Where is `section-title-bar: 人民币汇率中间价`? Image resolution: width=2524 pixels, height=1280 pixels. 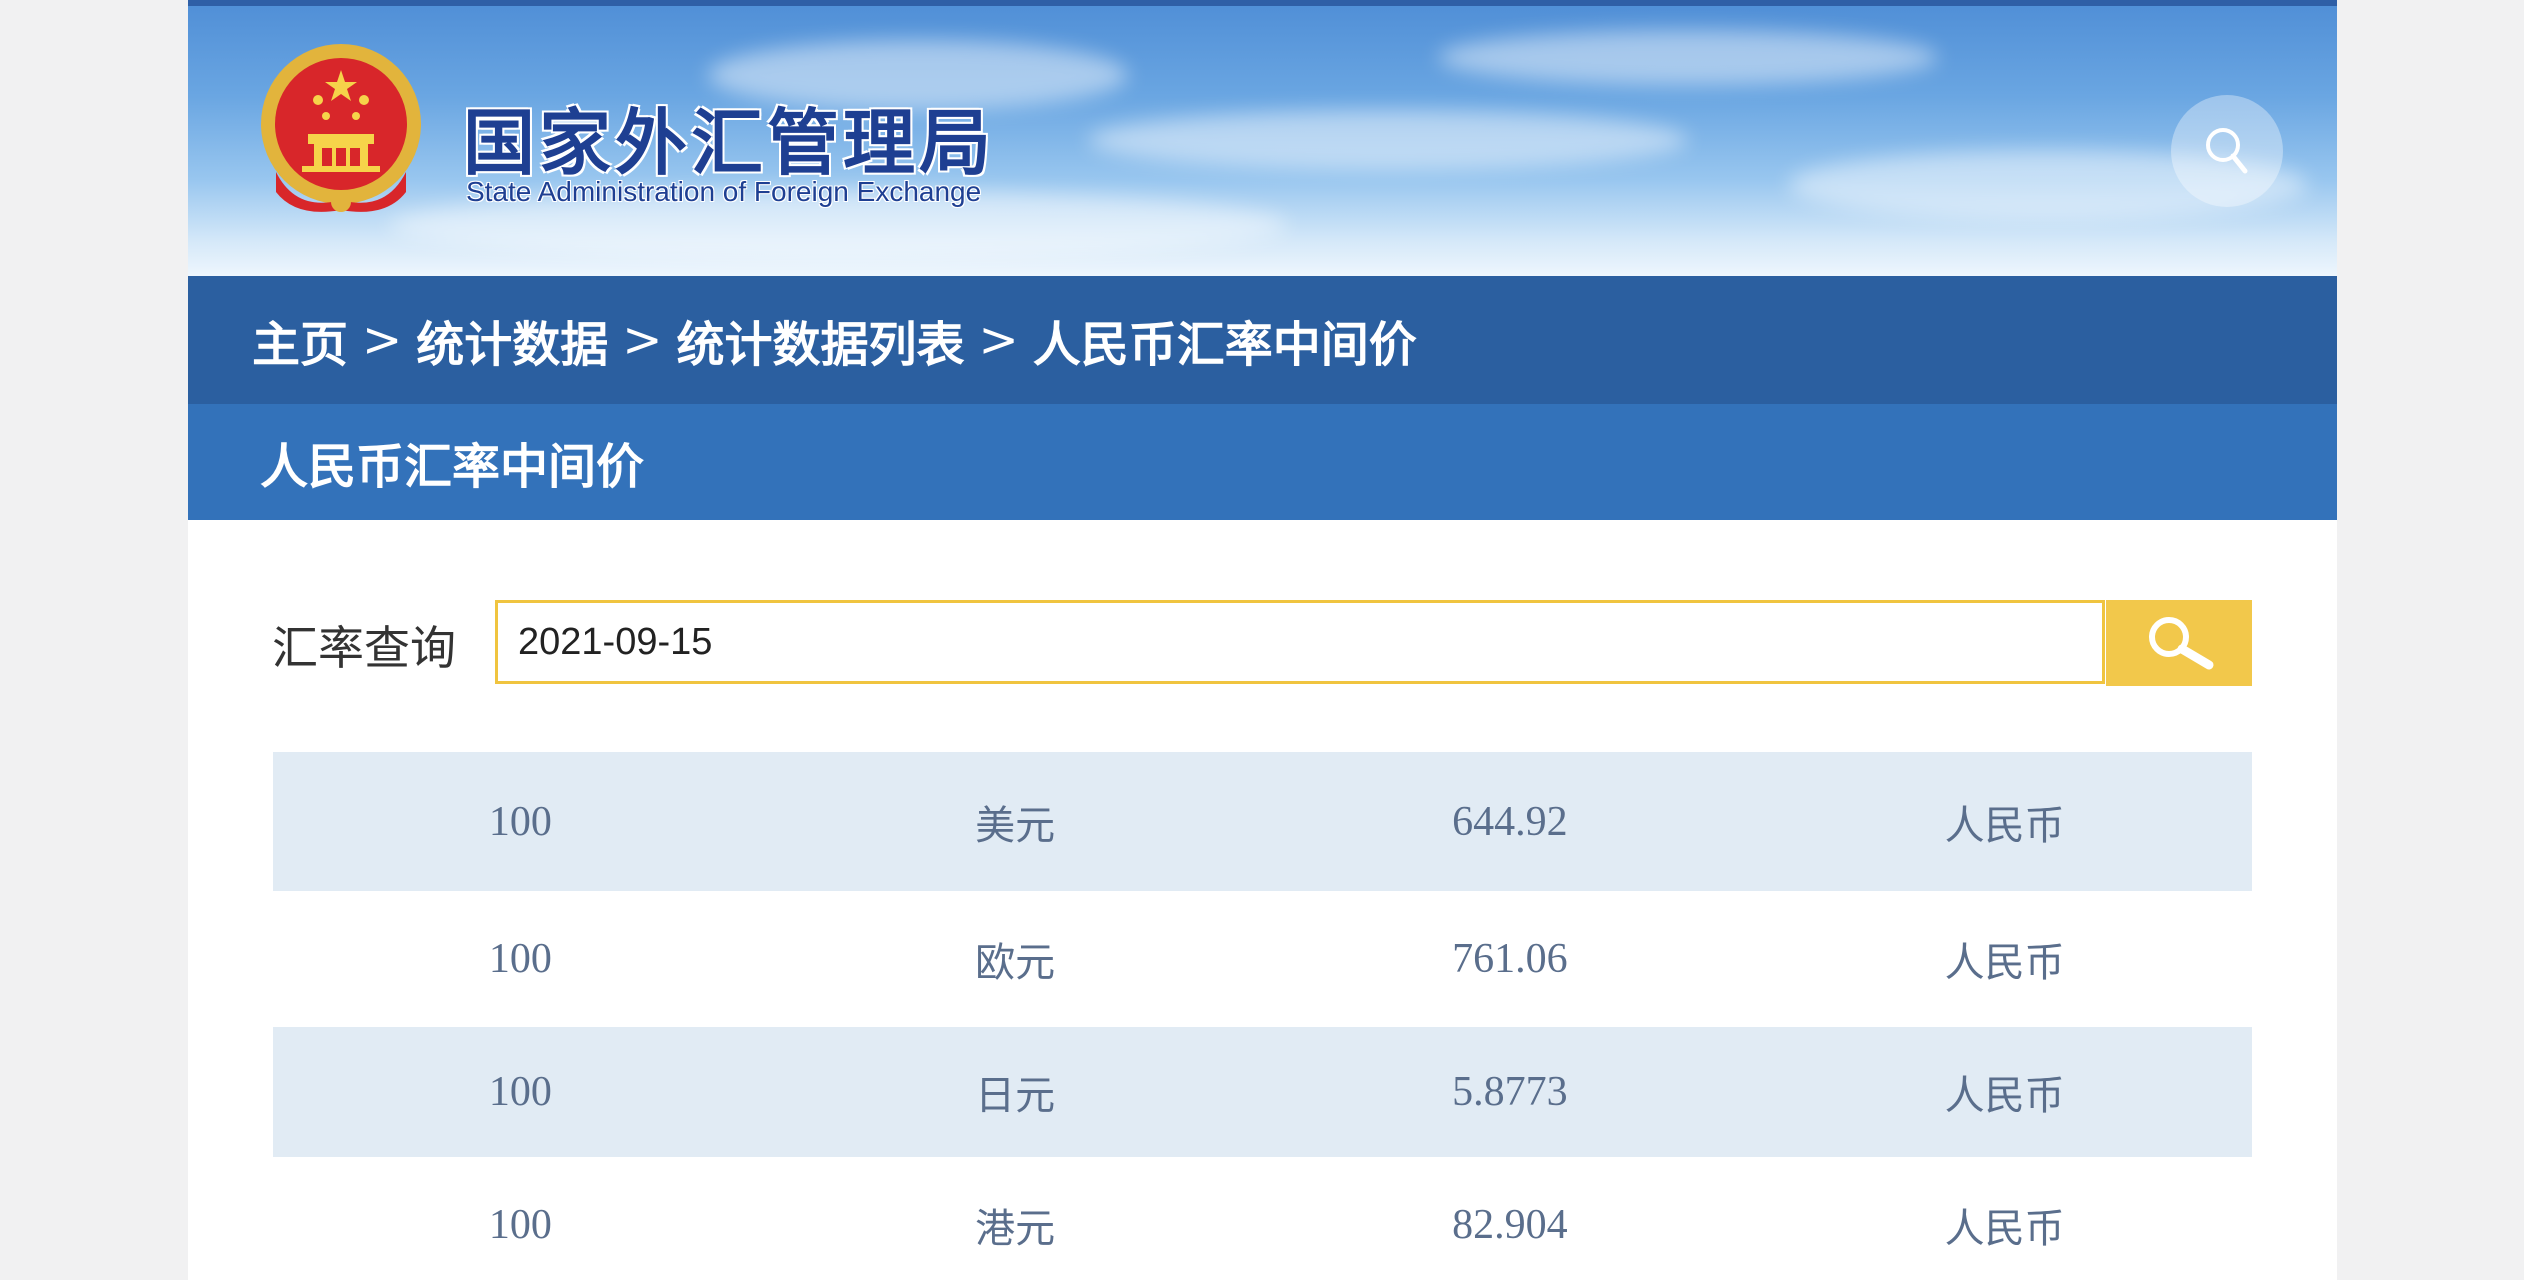 section-title-bar: 人民币汇率中间价 is located at coordinates (1262, 462).